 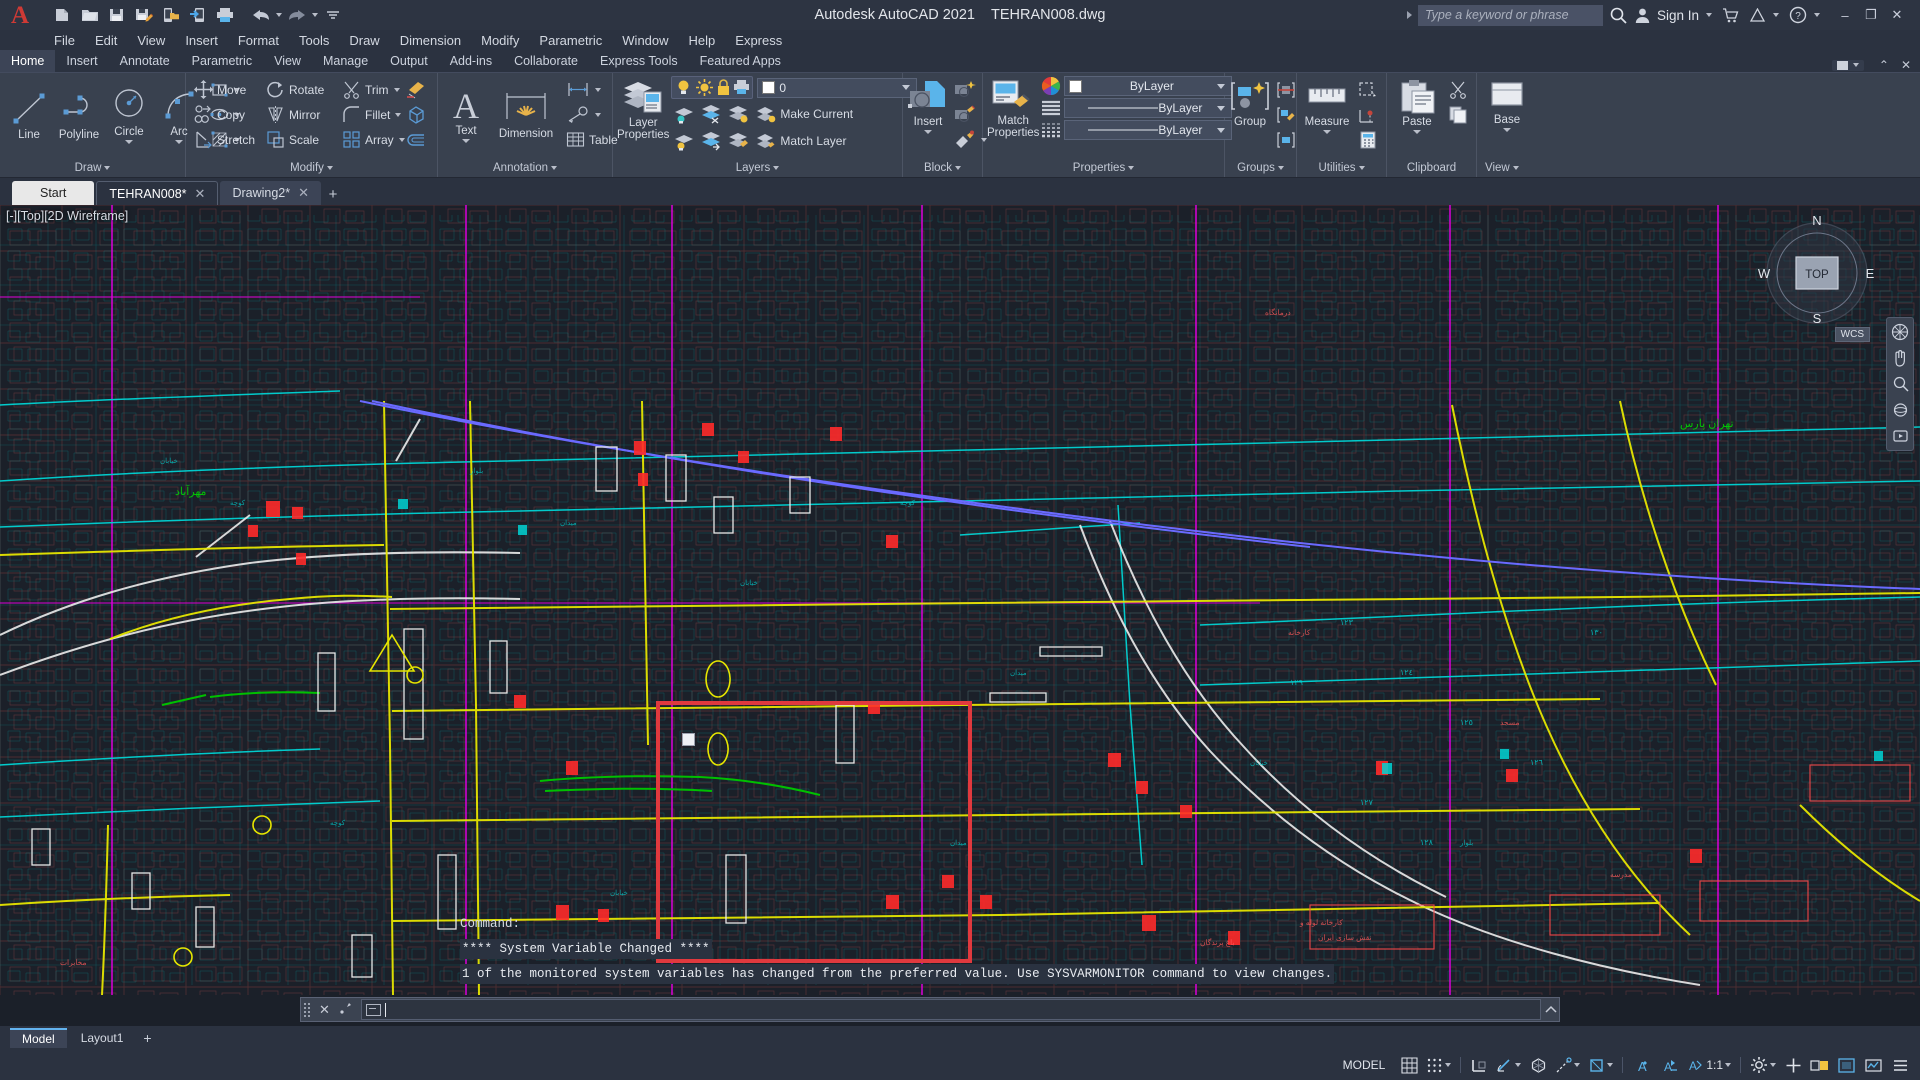 I want to click on showmotion-icon, so click(x=1900, y=436).